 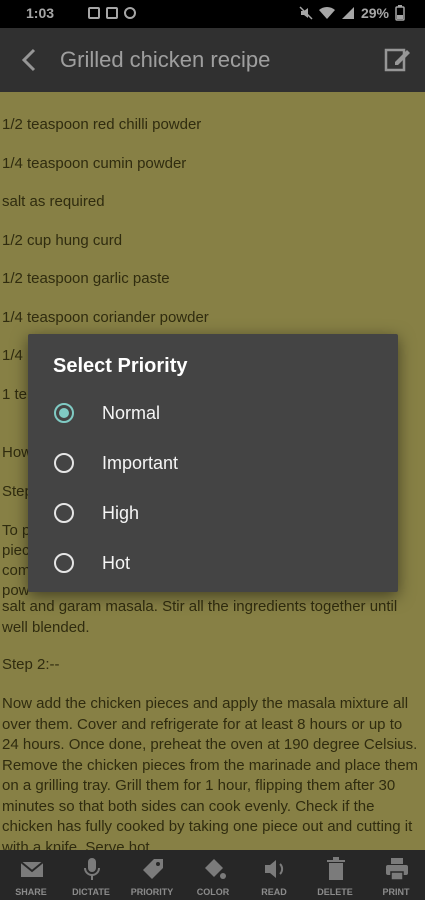 What do you see at coordinates (213, 413) in the screenshot?
I see `priority-option-normal: Normal` at bounding box center [213, 413].